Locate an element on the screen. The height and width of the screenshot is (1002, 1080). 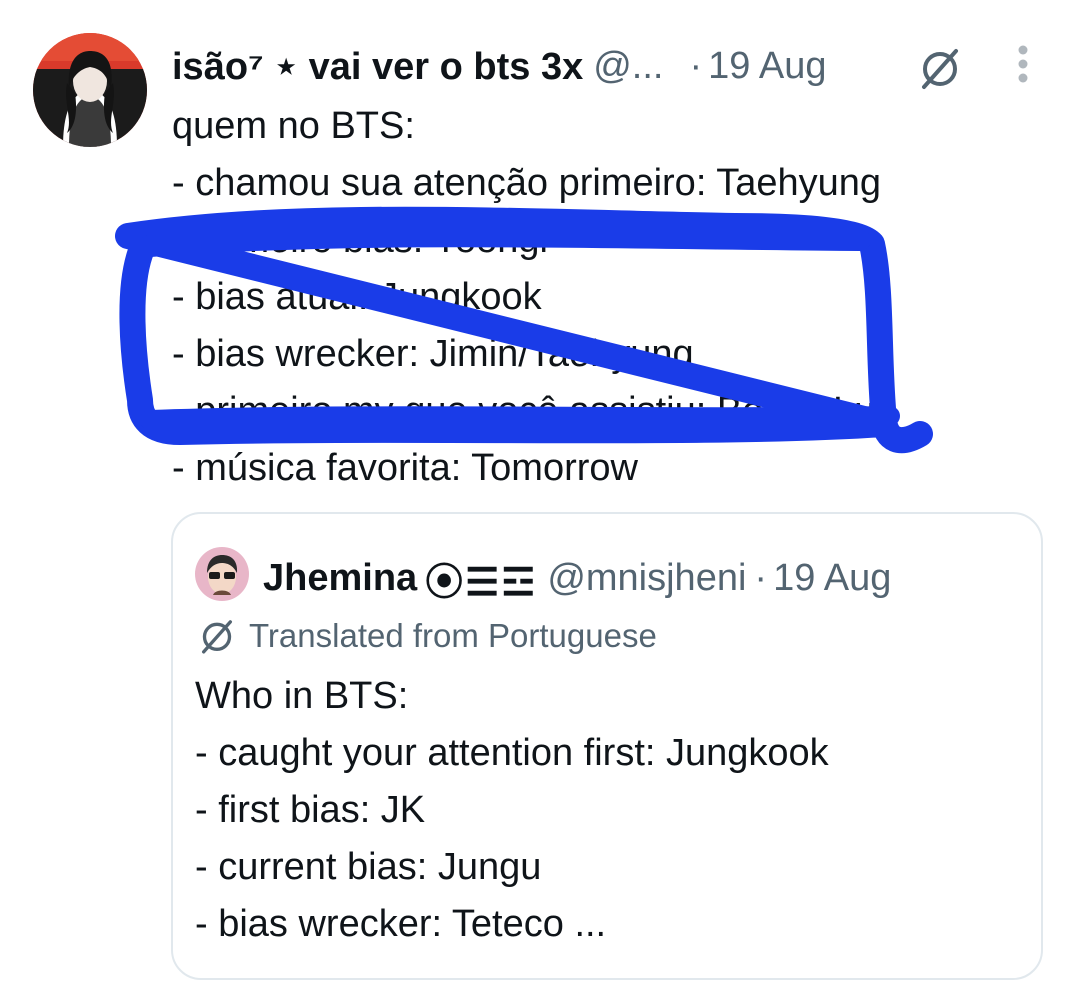
more-vertical-icon is located at coordinates (1023, 64).